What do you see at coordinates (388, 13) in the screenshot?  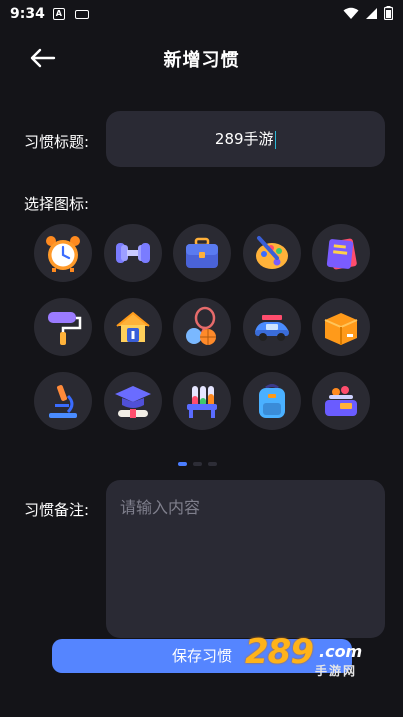 I see `battery-icon` at bounding box center [388, 13].